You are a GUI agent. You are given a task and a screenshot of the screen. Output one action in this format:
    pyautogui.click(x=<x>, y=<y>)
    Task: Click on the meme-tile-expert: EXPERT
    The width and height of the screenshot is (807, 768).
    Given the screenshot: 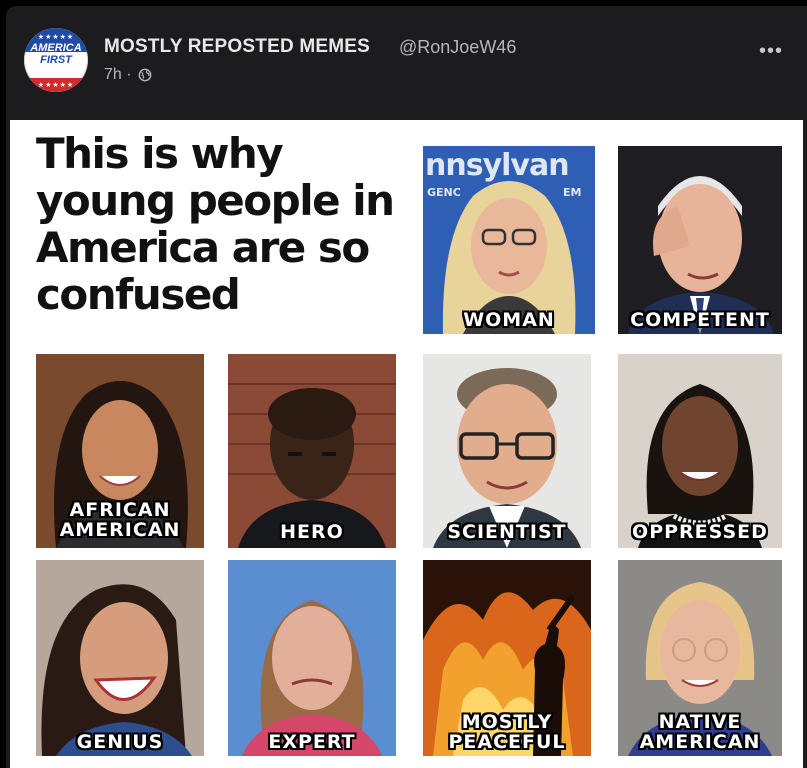 What is the action you would take?
    pyautogui.click(x=312, y=658)
    